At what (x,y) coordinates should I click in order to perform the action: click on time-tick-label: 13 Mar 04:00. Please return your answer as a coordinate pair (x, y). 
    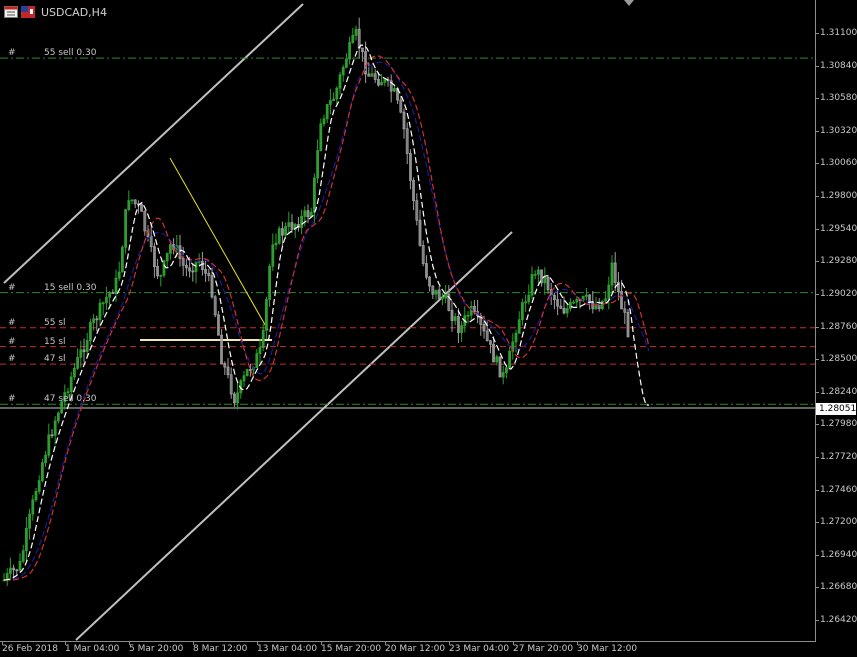
    Looking at the image, I should click on (287, 649).